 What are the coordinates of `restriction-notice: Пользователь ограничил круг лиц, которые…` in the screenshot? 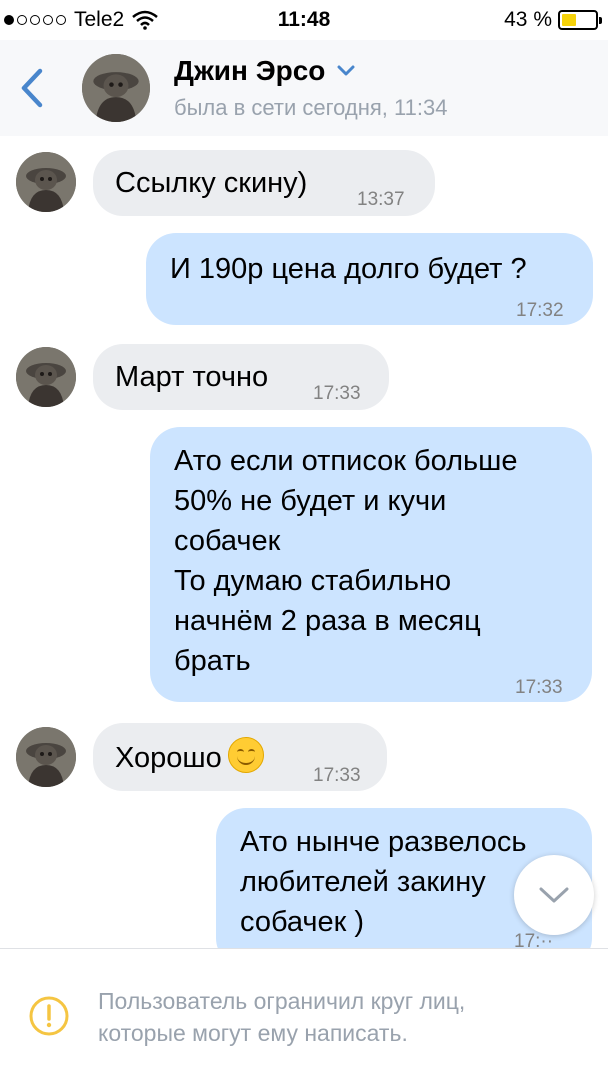 It's located at (343, 1017).